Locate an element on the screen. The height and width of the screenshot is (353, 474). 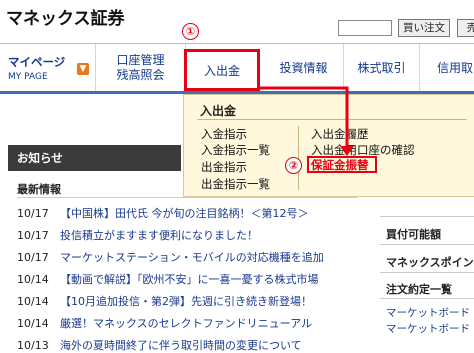
annotation-arrow is located at coordinates (306, 121).